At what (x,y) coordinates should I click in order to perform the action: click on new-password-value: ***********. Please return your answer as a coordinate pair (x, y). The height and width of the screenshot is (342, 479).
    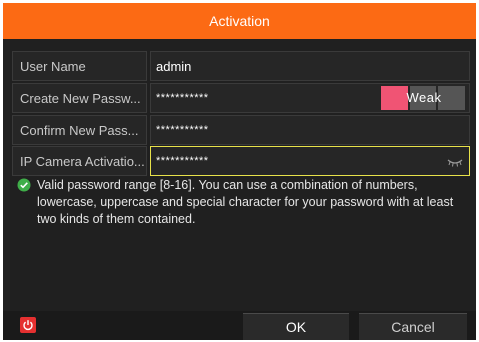
    Looking at the image, I should click on (182, 98).